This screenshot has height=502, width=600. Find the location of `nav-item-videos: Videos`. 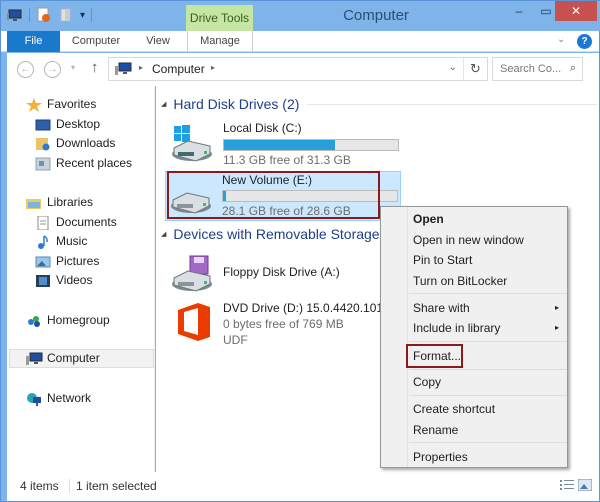

nav-item-videos: Videos is located at coordinates (49, 280).